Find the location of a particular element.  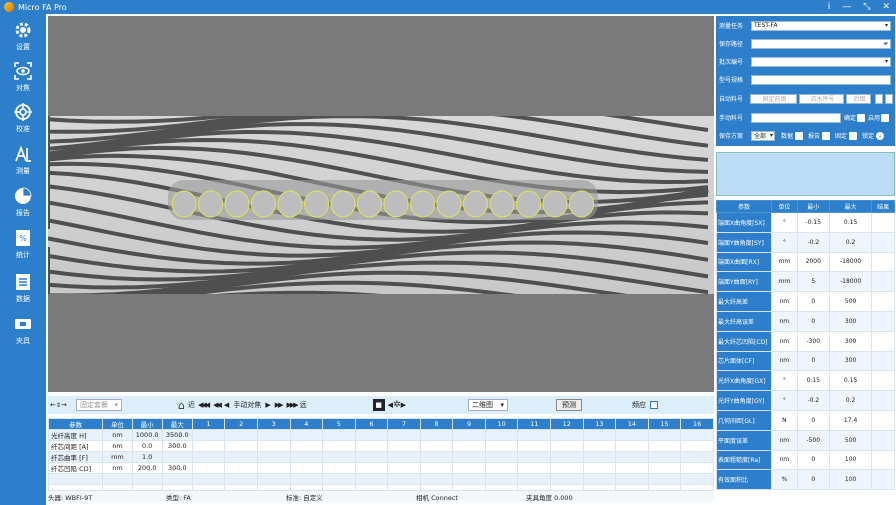

table-row is located at coordinates (380, 479).